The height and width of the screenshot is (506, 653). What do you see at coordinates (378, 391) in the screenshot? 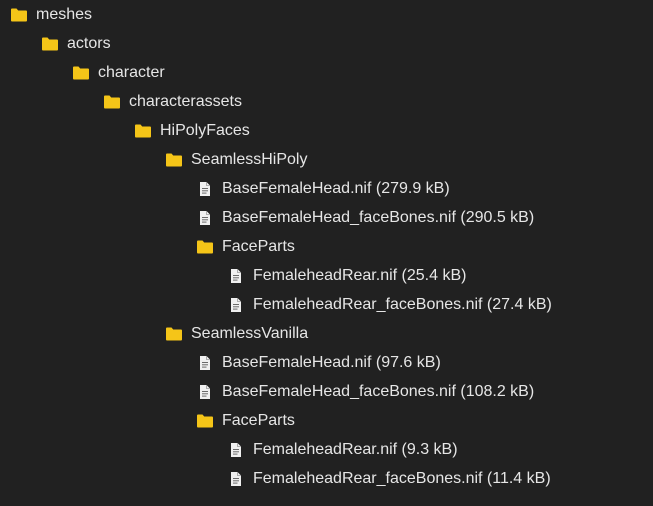
I see `tree-item-label: BaseFemaleHead_faceBones.nif (108.2 kB)` at bounding box center [378, 391].